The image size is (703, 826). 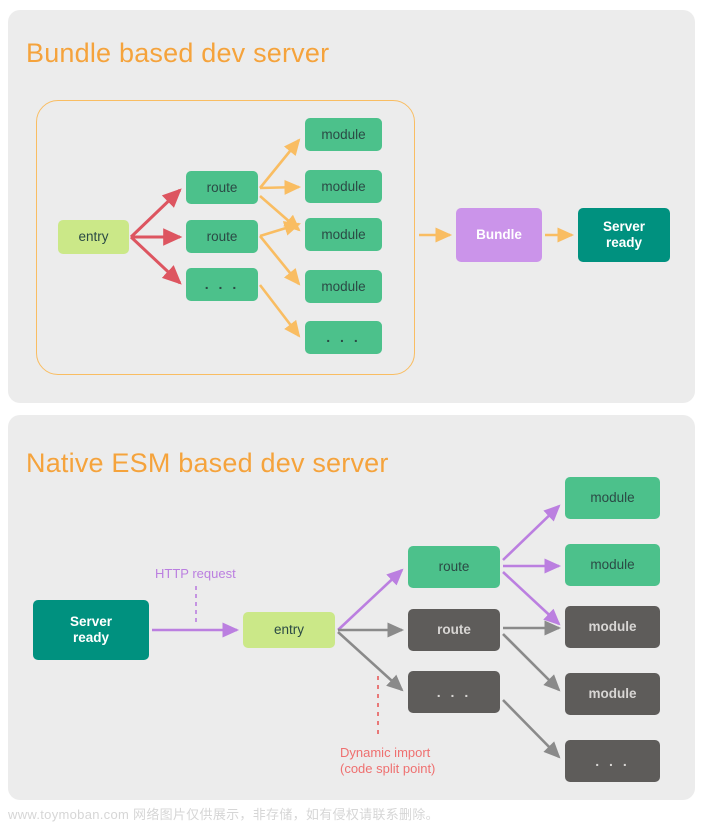 What do you see at coordinates (343, 286) in the screenshot?
I see `node-module-4: module` at bounding box center [343, 286].